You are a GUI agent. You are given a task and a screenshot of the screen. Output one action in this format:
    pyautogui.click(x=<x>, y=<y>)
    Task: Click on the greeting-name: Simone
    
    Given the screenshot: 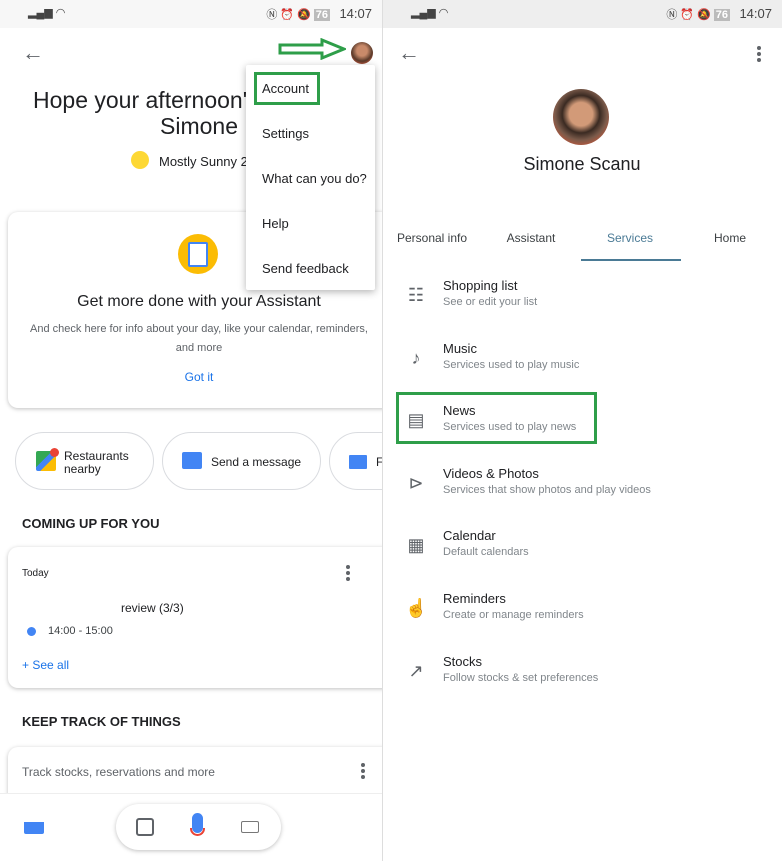 What is the action you would take?
    pyautogui.click(x=199, y=126)
    